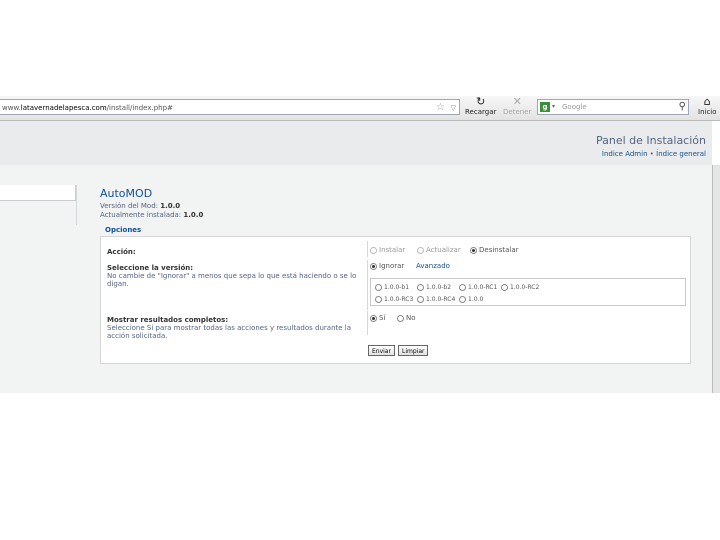 This screenshot has width=720, height=540. I want to click on reset-button: Limpiar, so click(413, 350).